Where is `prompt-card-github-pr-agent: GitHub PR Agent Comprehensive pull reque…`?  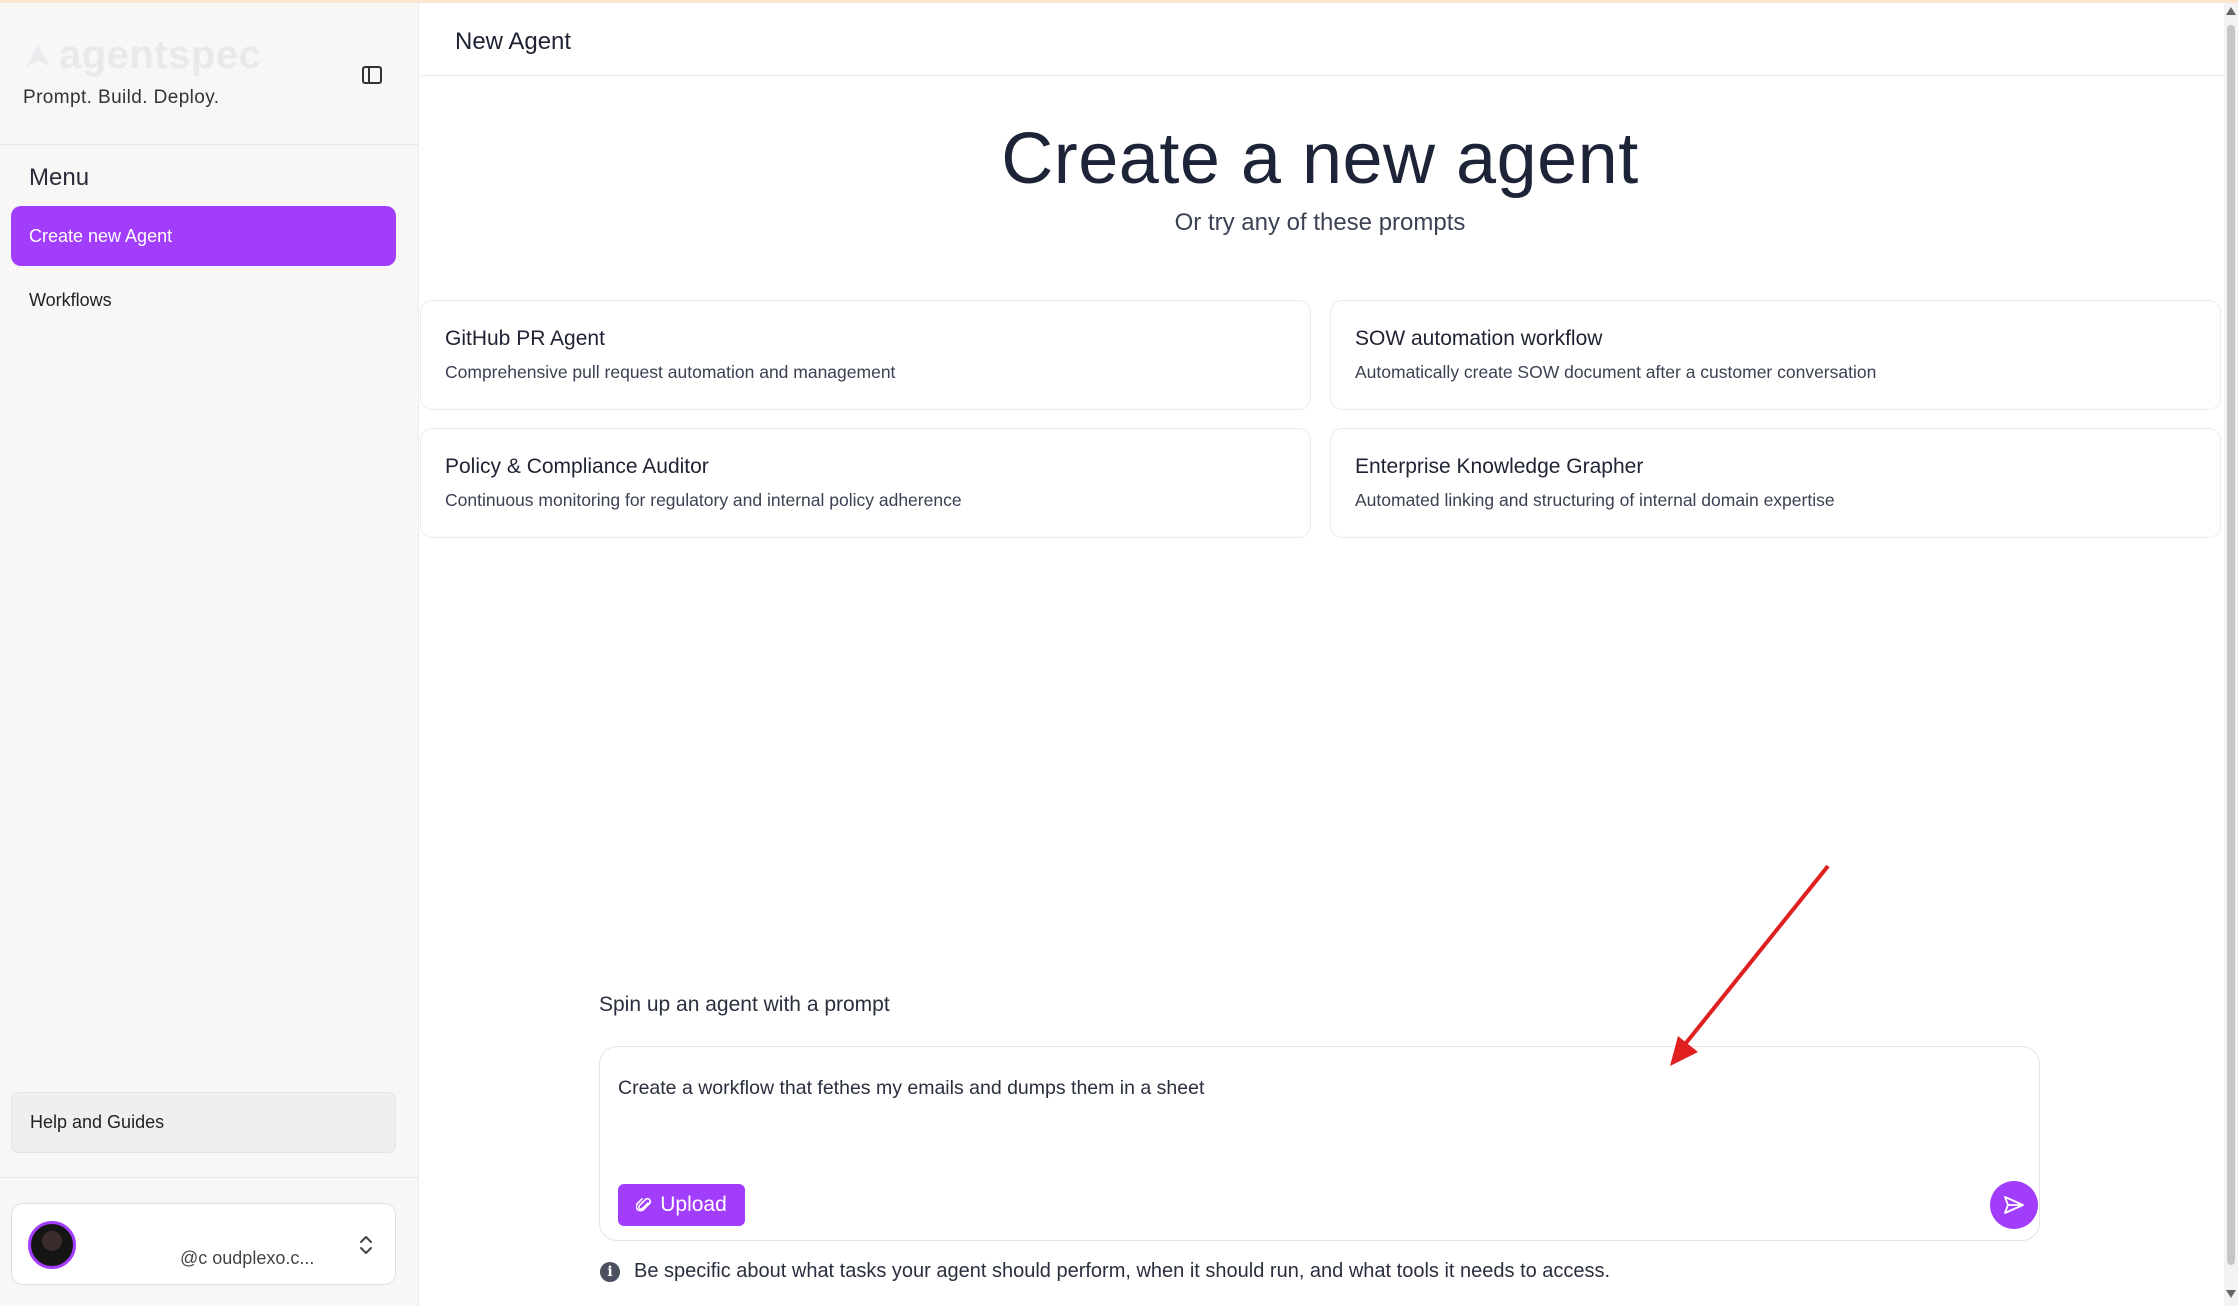 prompt-card-github-pr-agent: GitHub PR Agent Comprehensive pull reque… is located at coordinates (865, 355).